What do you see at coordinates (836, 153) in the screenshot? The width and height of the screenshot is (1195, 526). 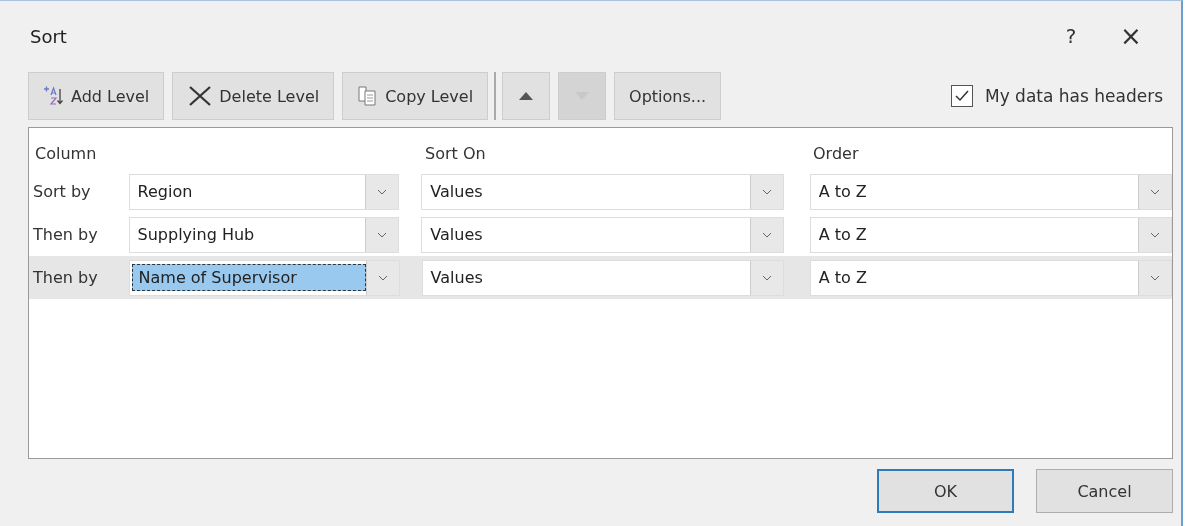 I see `column-header: Order` at bounding box center [836, 153].